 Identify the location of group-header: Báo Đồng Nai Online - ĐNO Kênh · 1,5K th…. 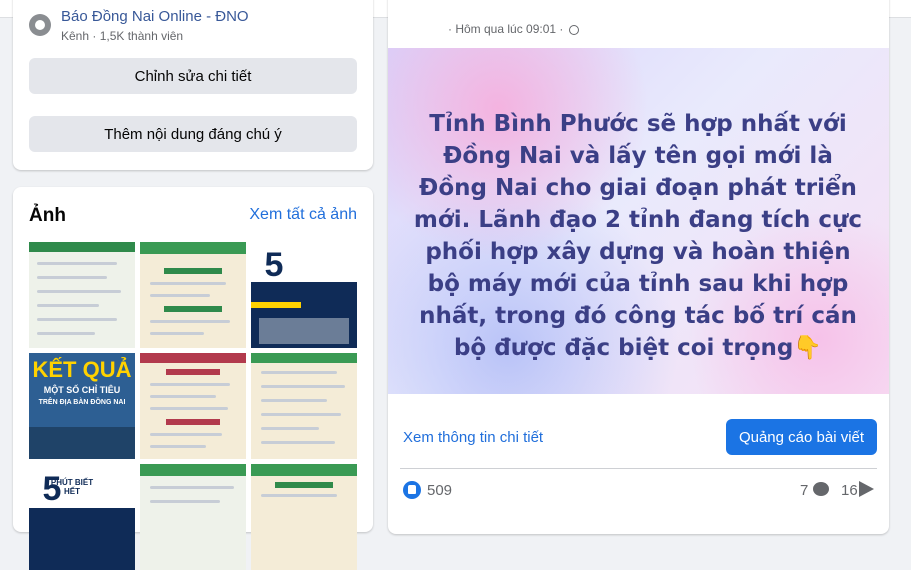
(194, 27).